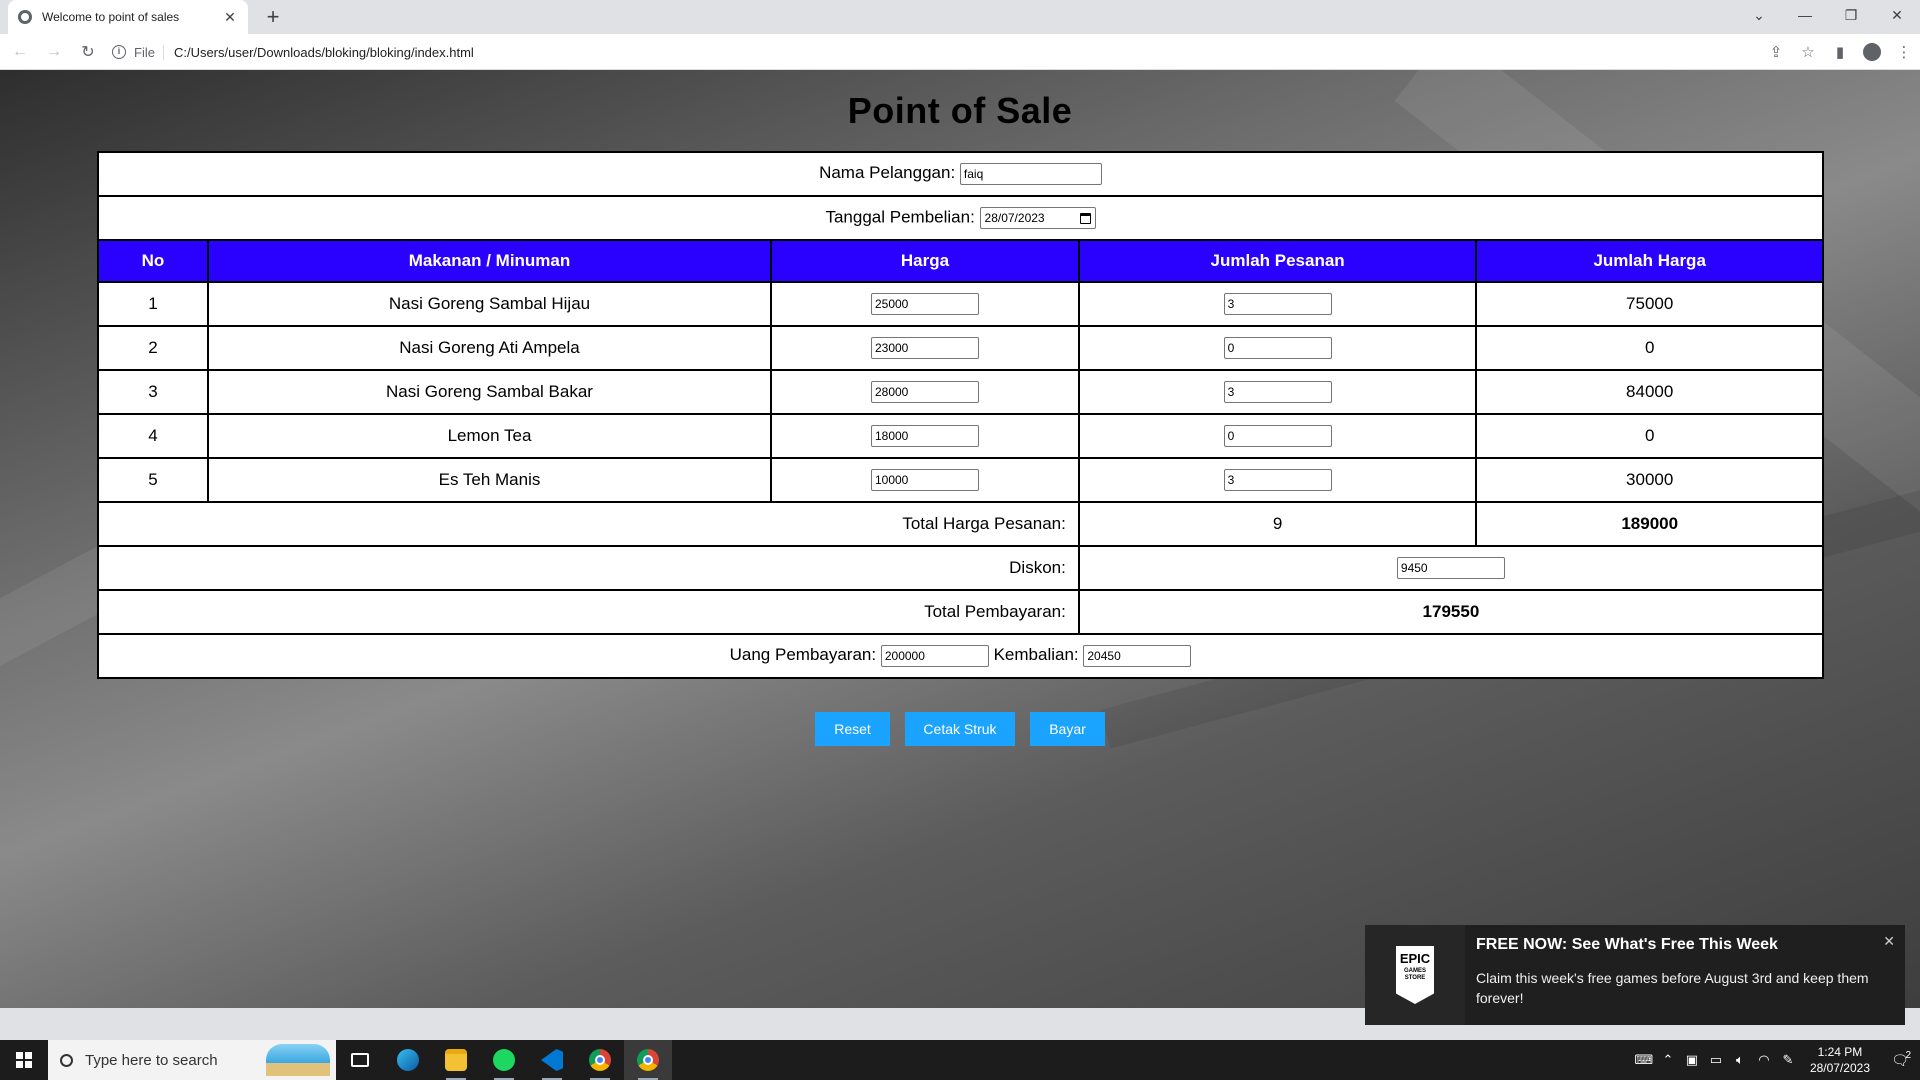 The width and height of the screenshot is (1920, 1080). I want to click on chrome-profile-taskbar-button, so click(600, 1060).